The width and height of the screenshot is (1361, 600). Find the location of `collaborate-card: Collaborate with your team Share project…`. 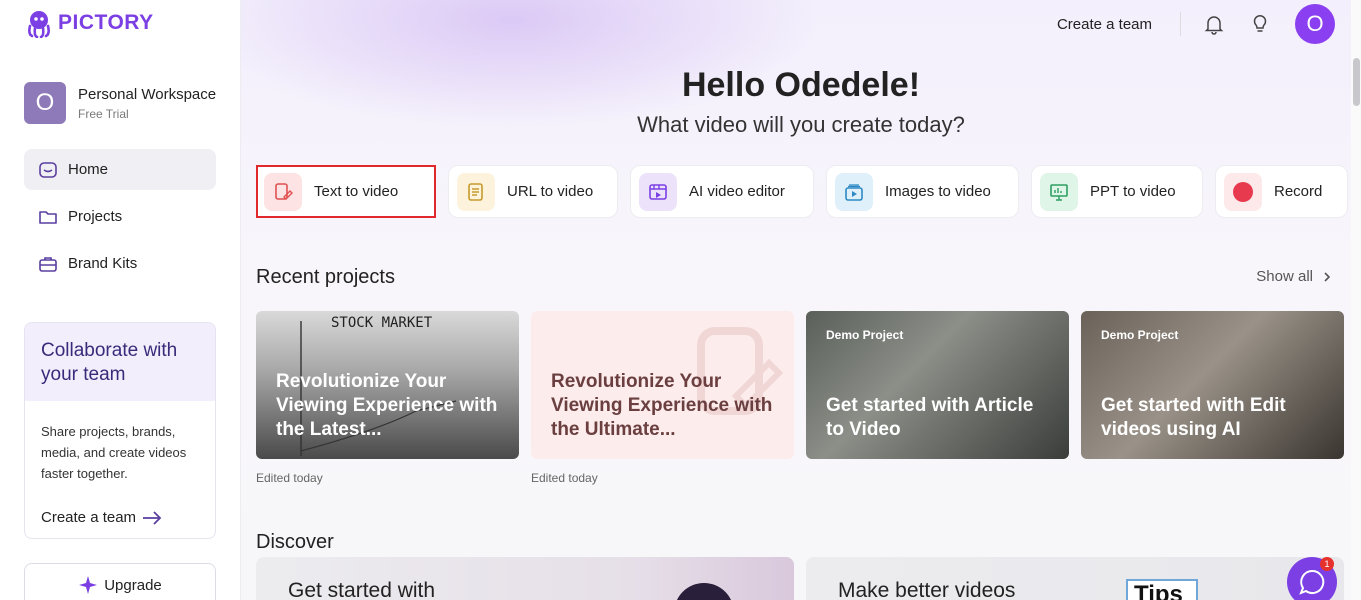

collaborate-card: Collaborate with your team Share project… is located at coordinates (120, 430).